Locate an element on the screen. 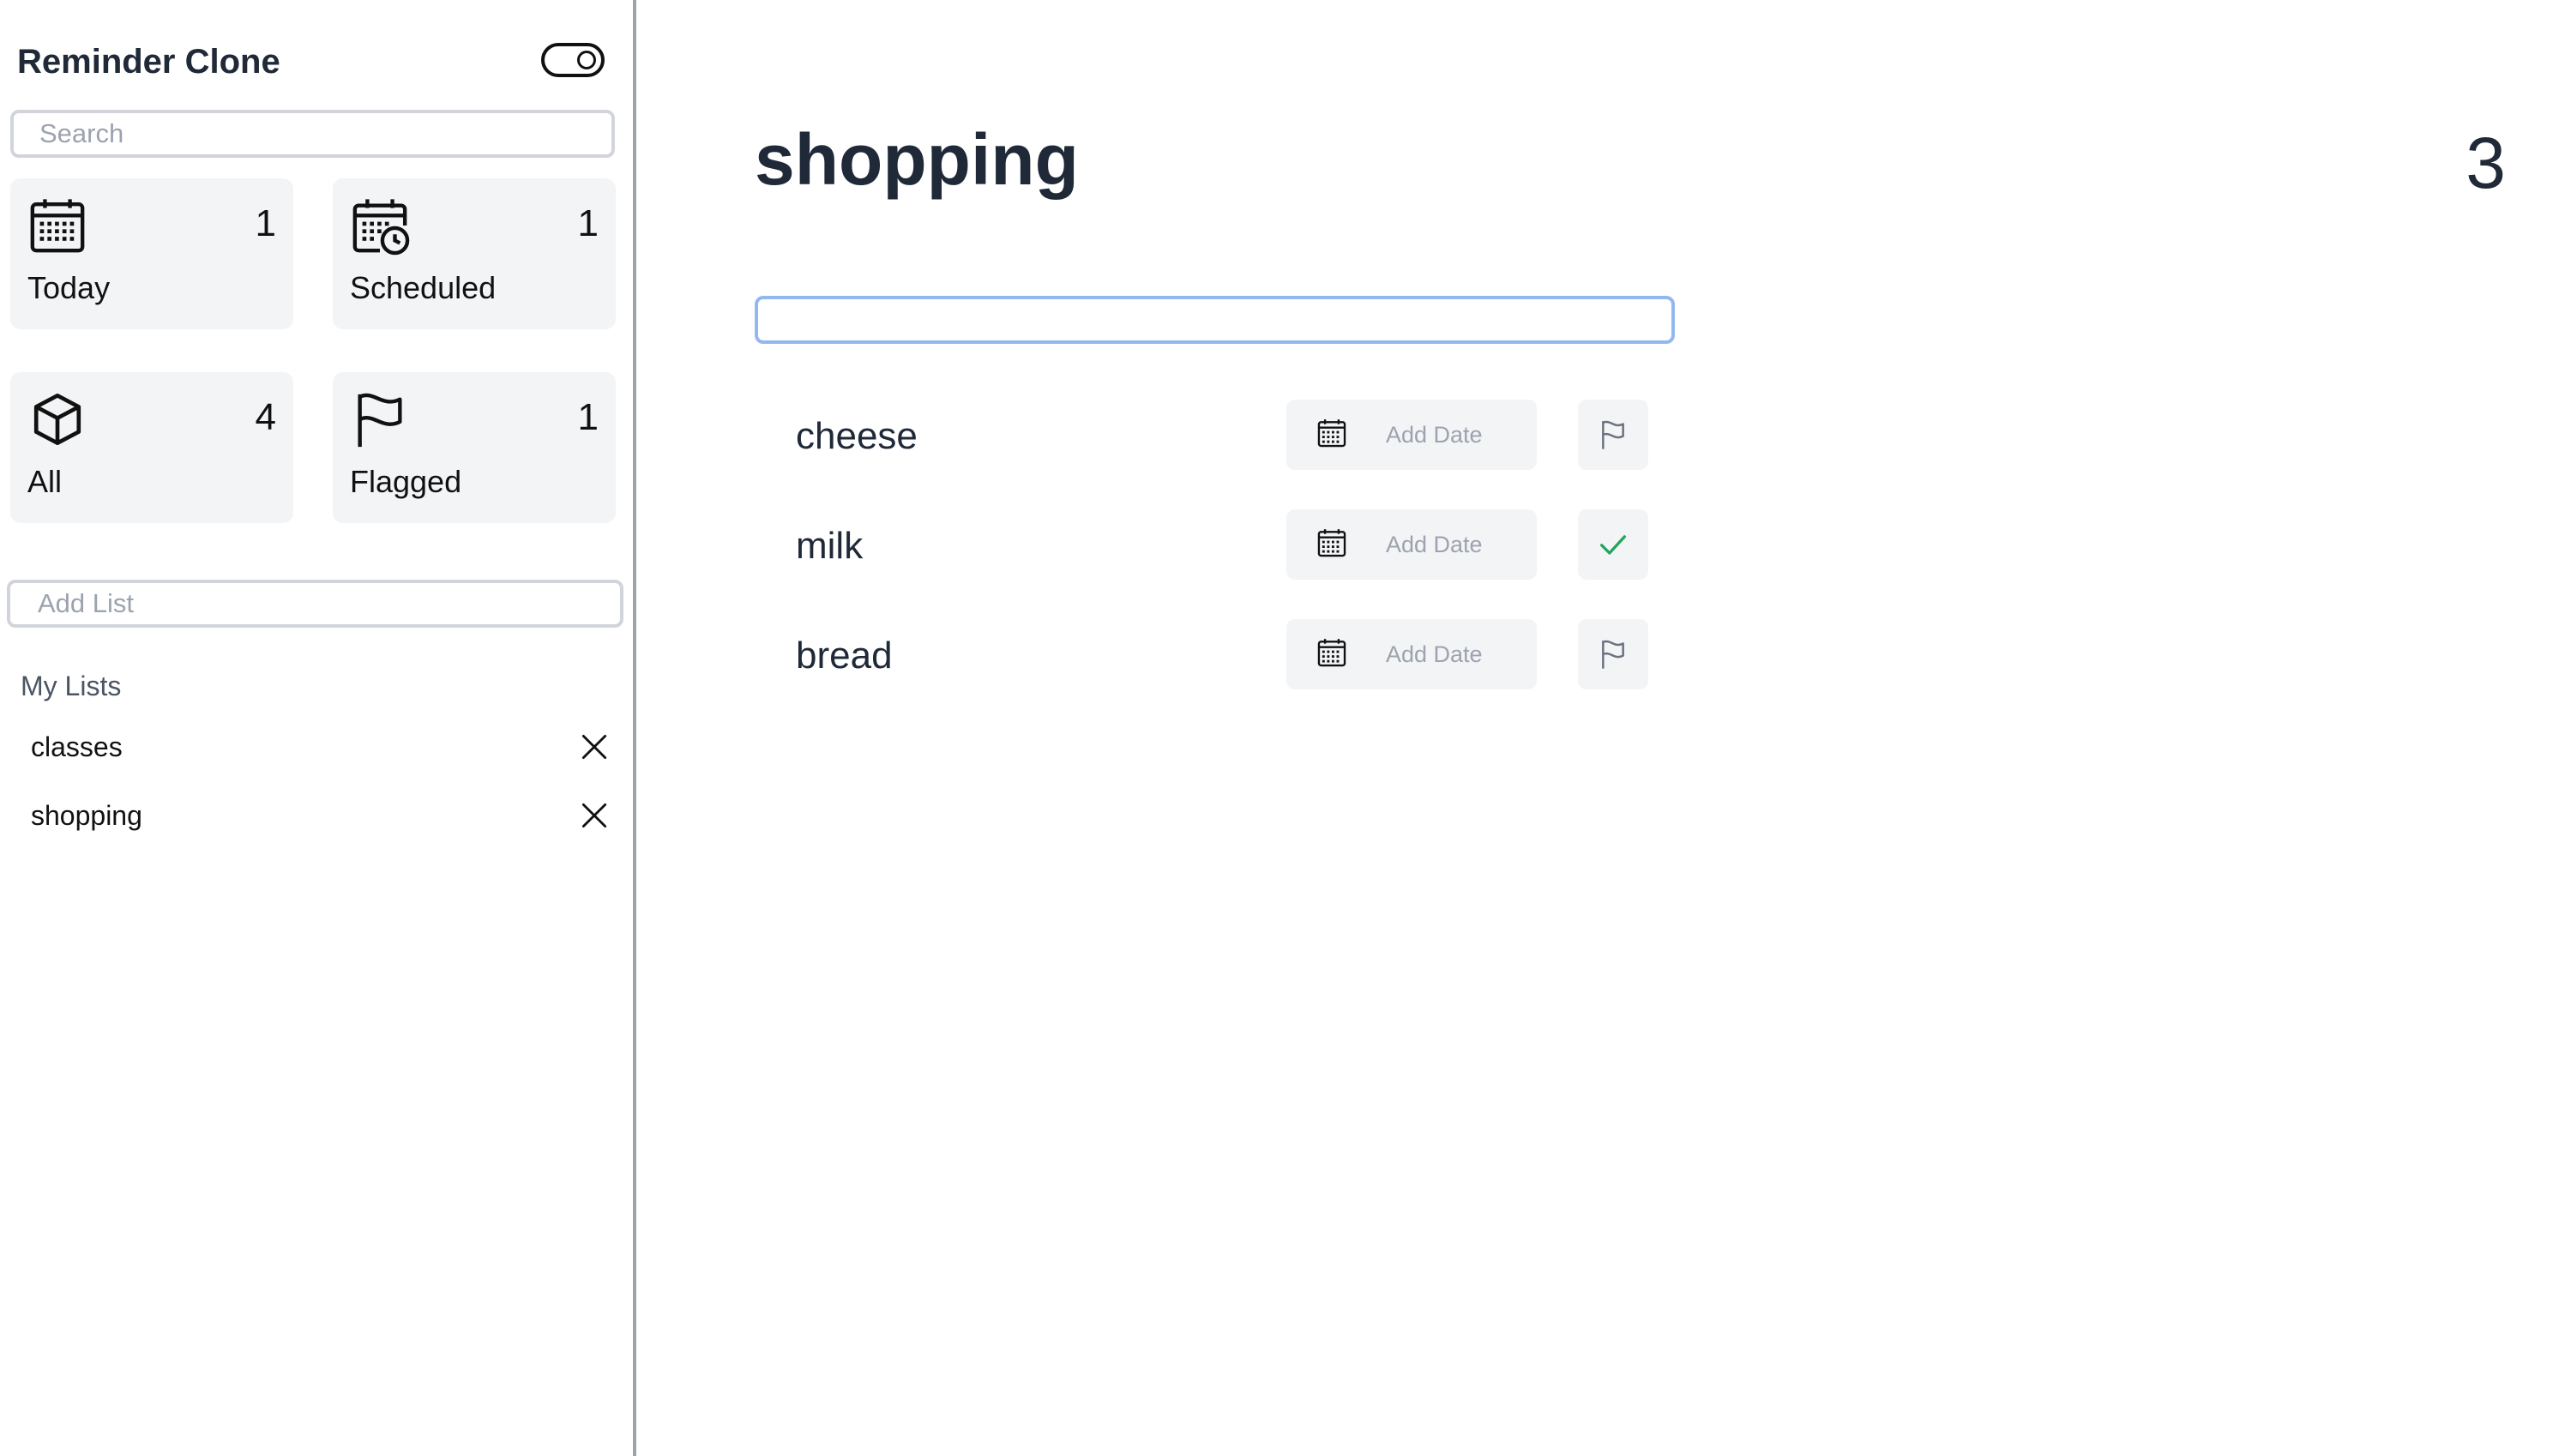 The width and height of the screenshot is (2571, 1456). calendar-clock-icon is located at coordinates (380, 226).